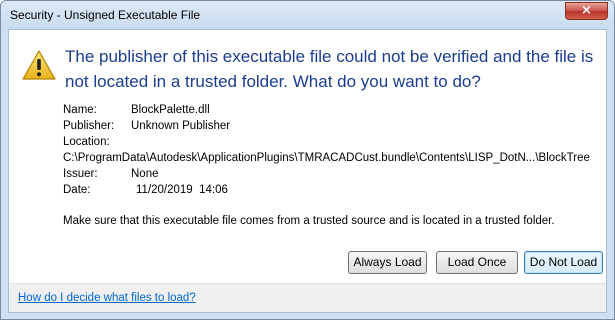  I want to click on issuer-label: Issuer:, so click(80, 174).